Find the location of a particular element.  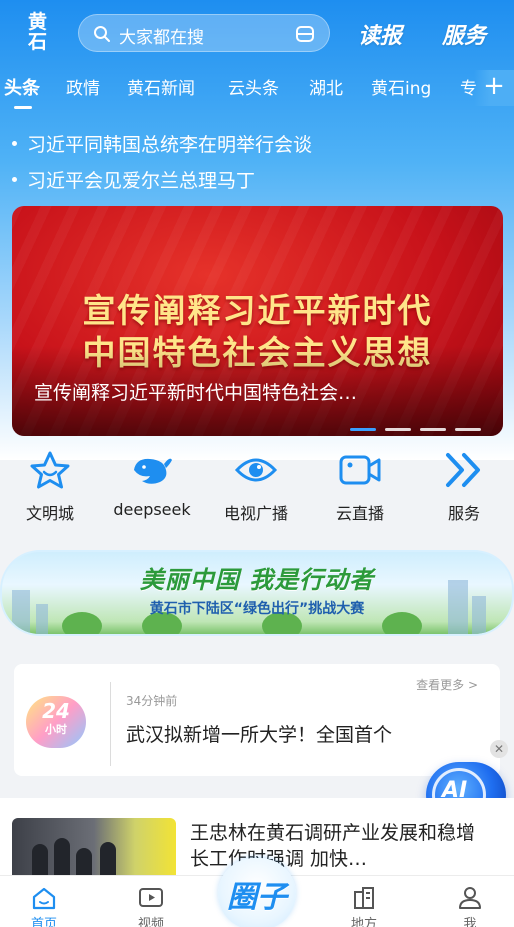

channel-tabs: 头条 政情 黄石新闻 云头条 湖北 黄石ing 专 + is located at coordinates (257, 90).